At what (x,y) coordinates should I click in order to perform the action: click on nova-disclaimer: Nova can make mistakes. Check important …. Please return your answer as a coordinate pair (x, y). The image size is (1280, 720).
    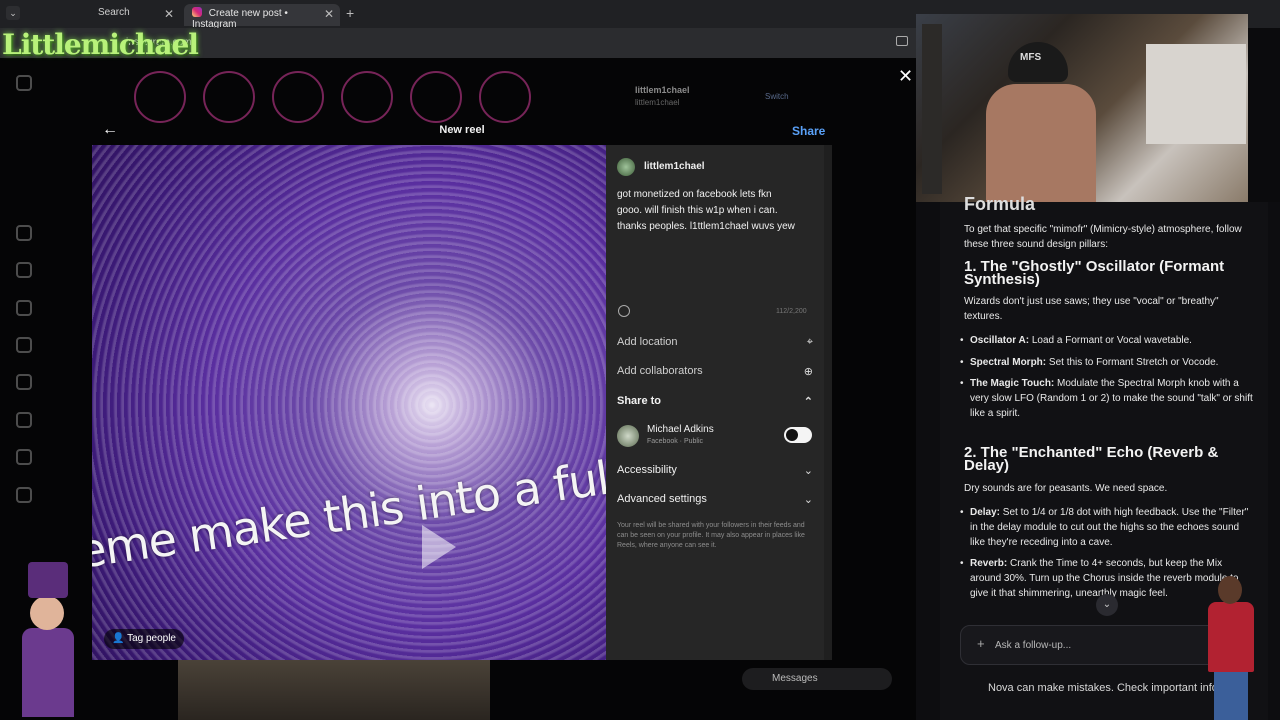
    Looking at the image, I should click on (1104, 688).